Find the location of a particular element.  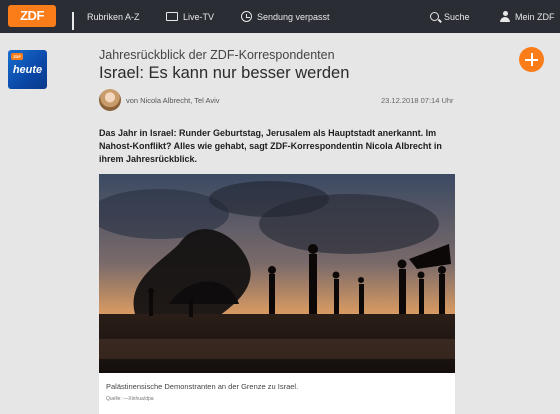

author-avatar is located at coordinates (110, 100).